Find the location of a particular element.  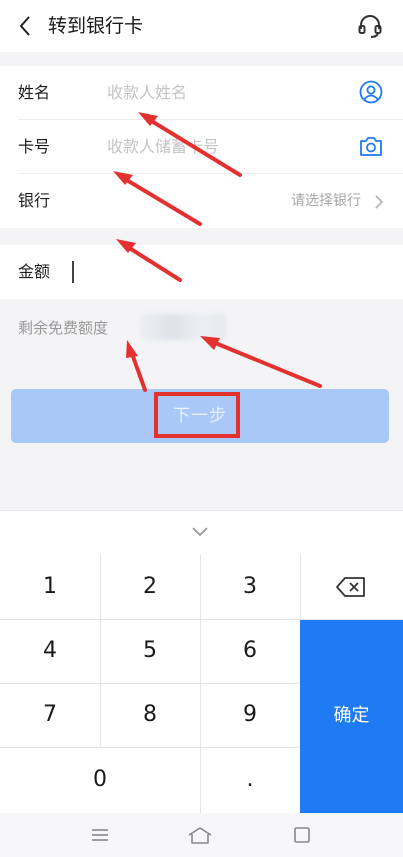

backspace-icon is located at coordinates (350, 587).